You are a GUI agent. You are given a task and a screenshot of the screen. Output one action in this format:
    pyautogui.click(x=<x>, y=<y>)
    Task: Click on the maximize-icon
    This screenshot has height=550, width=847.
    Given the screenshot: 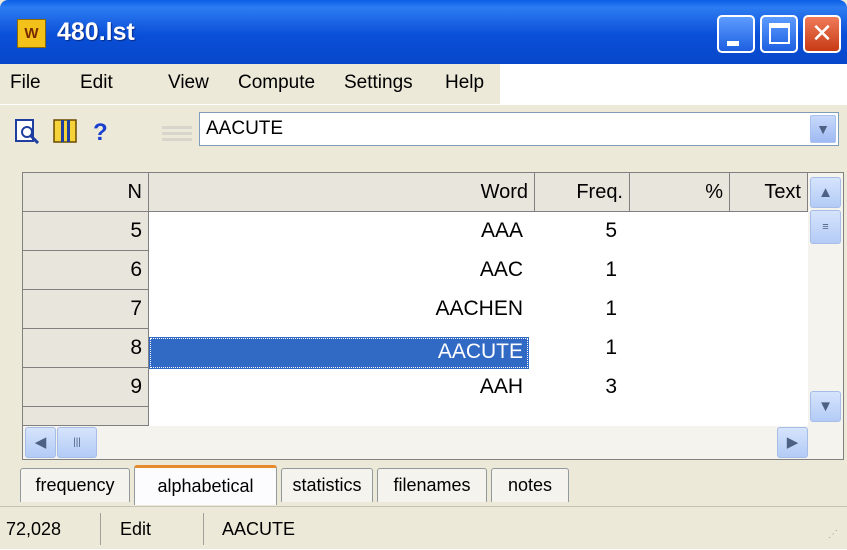 What is the action you would take?
    pyautogui.click(x=779, y=33)
    